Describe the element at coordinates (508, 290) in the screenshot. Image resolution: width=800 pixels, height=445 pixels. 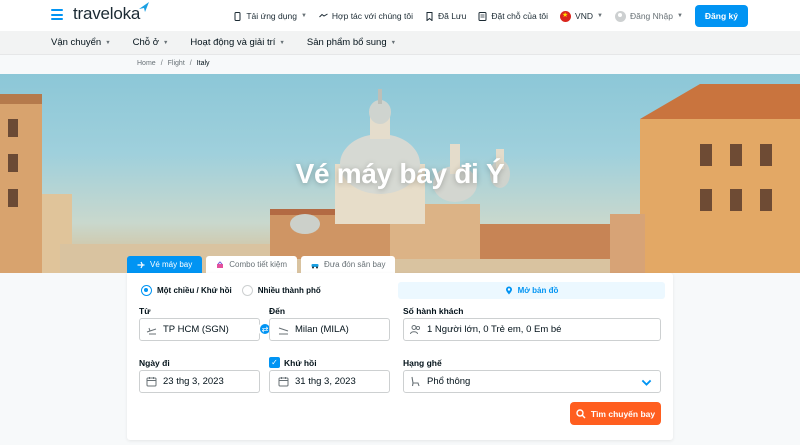
I see `map-pin-icon` at that location.